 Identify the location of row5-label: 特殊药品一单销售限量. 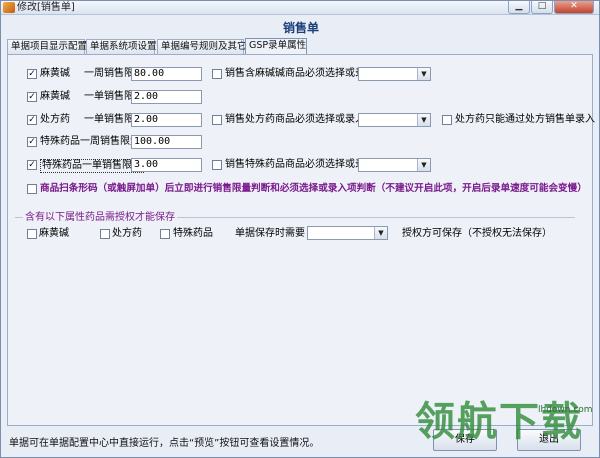
(92, 166).